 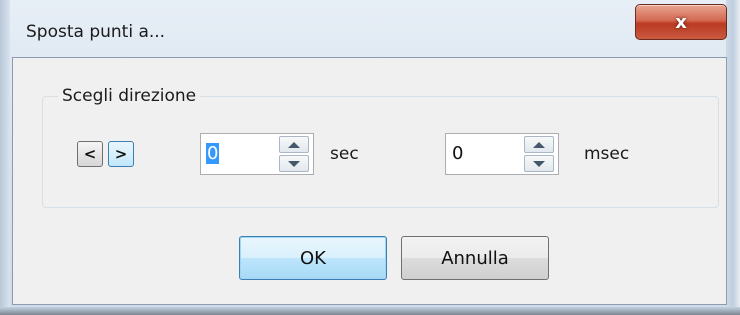 I want to click on seconds-unit-label: sec, so click(x=344, y=154).